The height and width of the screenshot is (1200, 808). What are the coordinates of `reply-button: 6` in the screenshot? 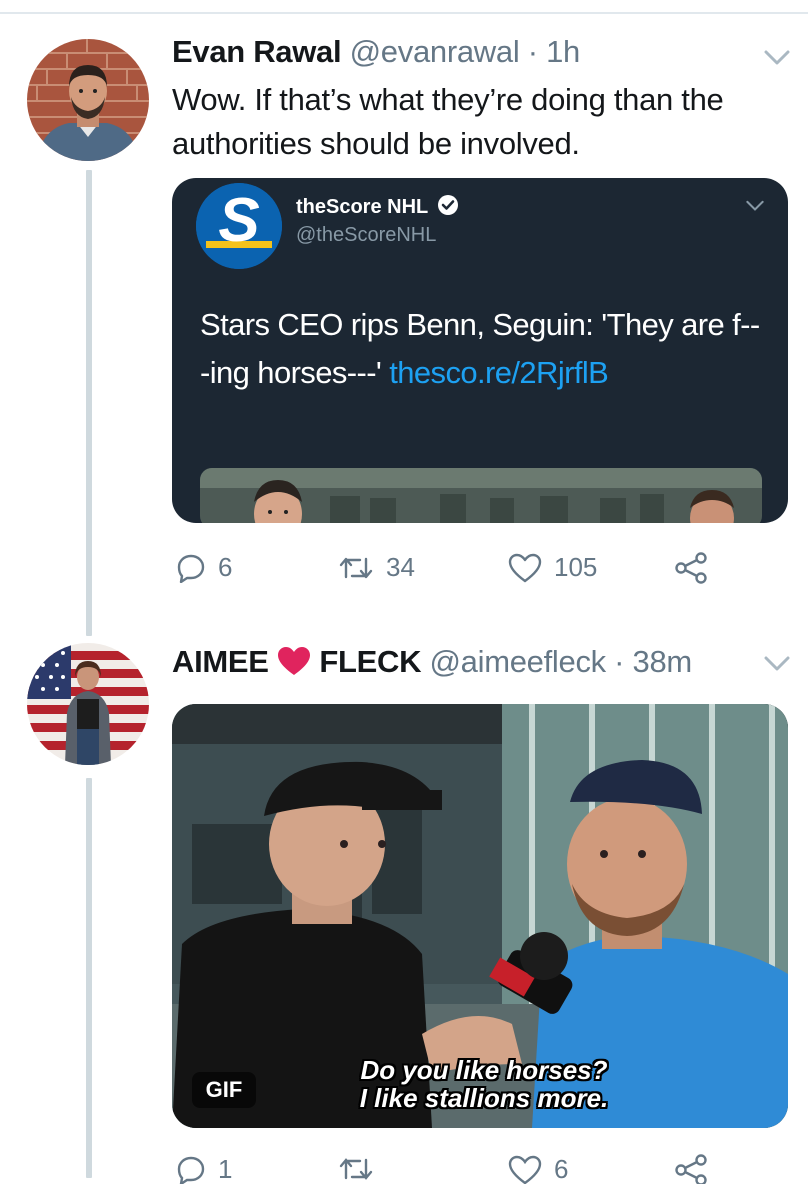 It's located at (204, 567).